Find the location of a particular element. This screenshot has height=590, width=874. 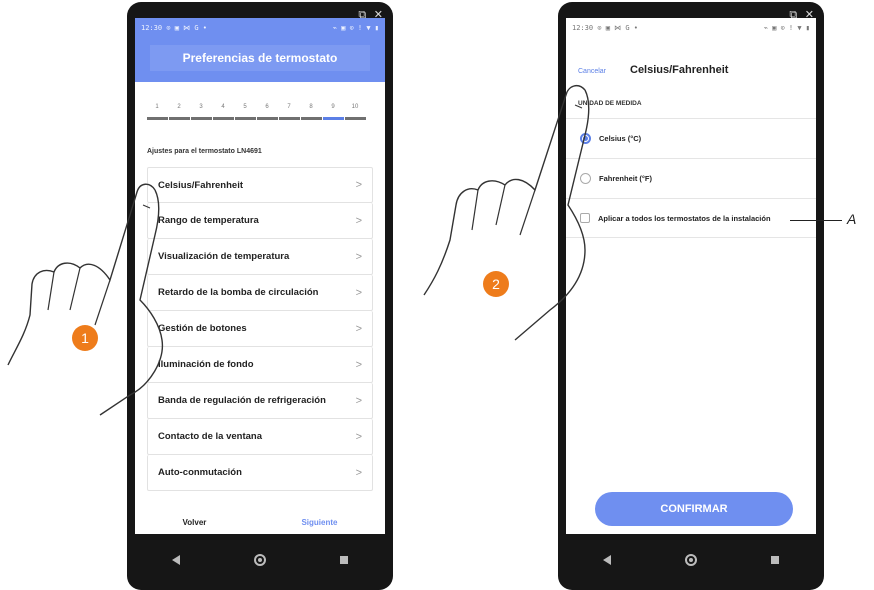

step-label: 7 is located at coordinates (289, 107).